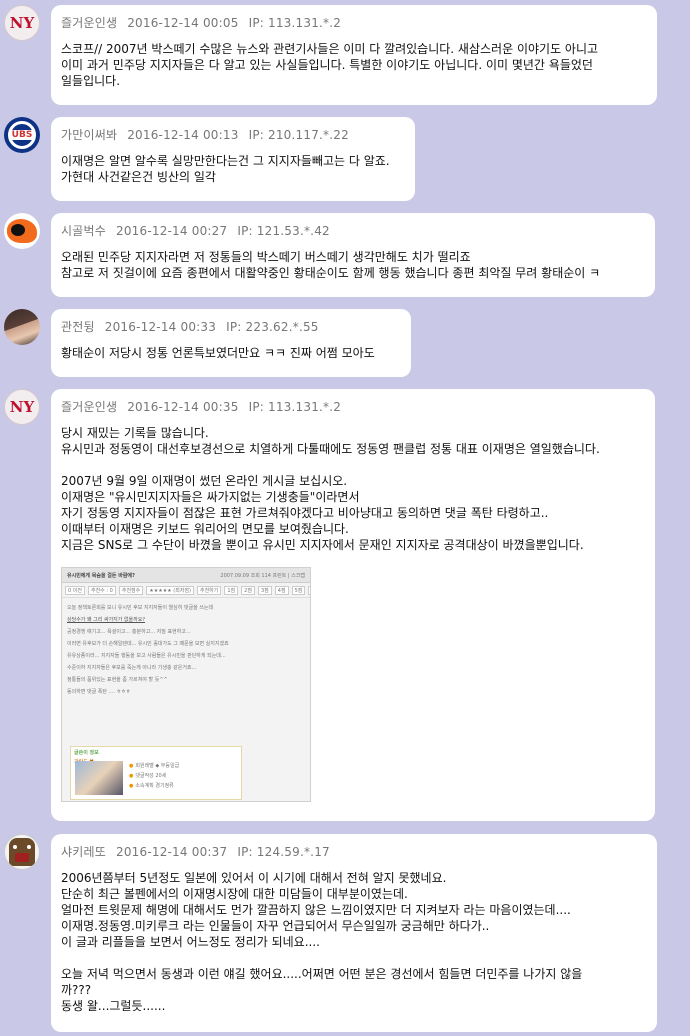 This screenshot has height=1036, width=690. I want to click on comment-date: 2016-12-14 00:35, so click(183, 407).